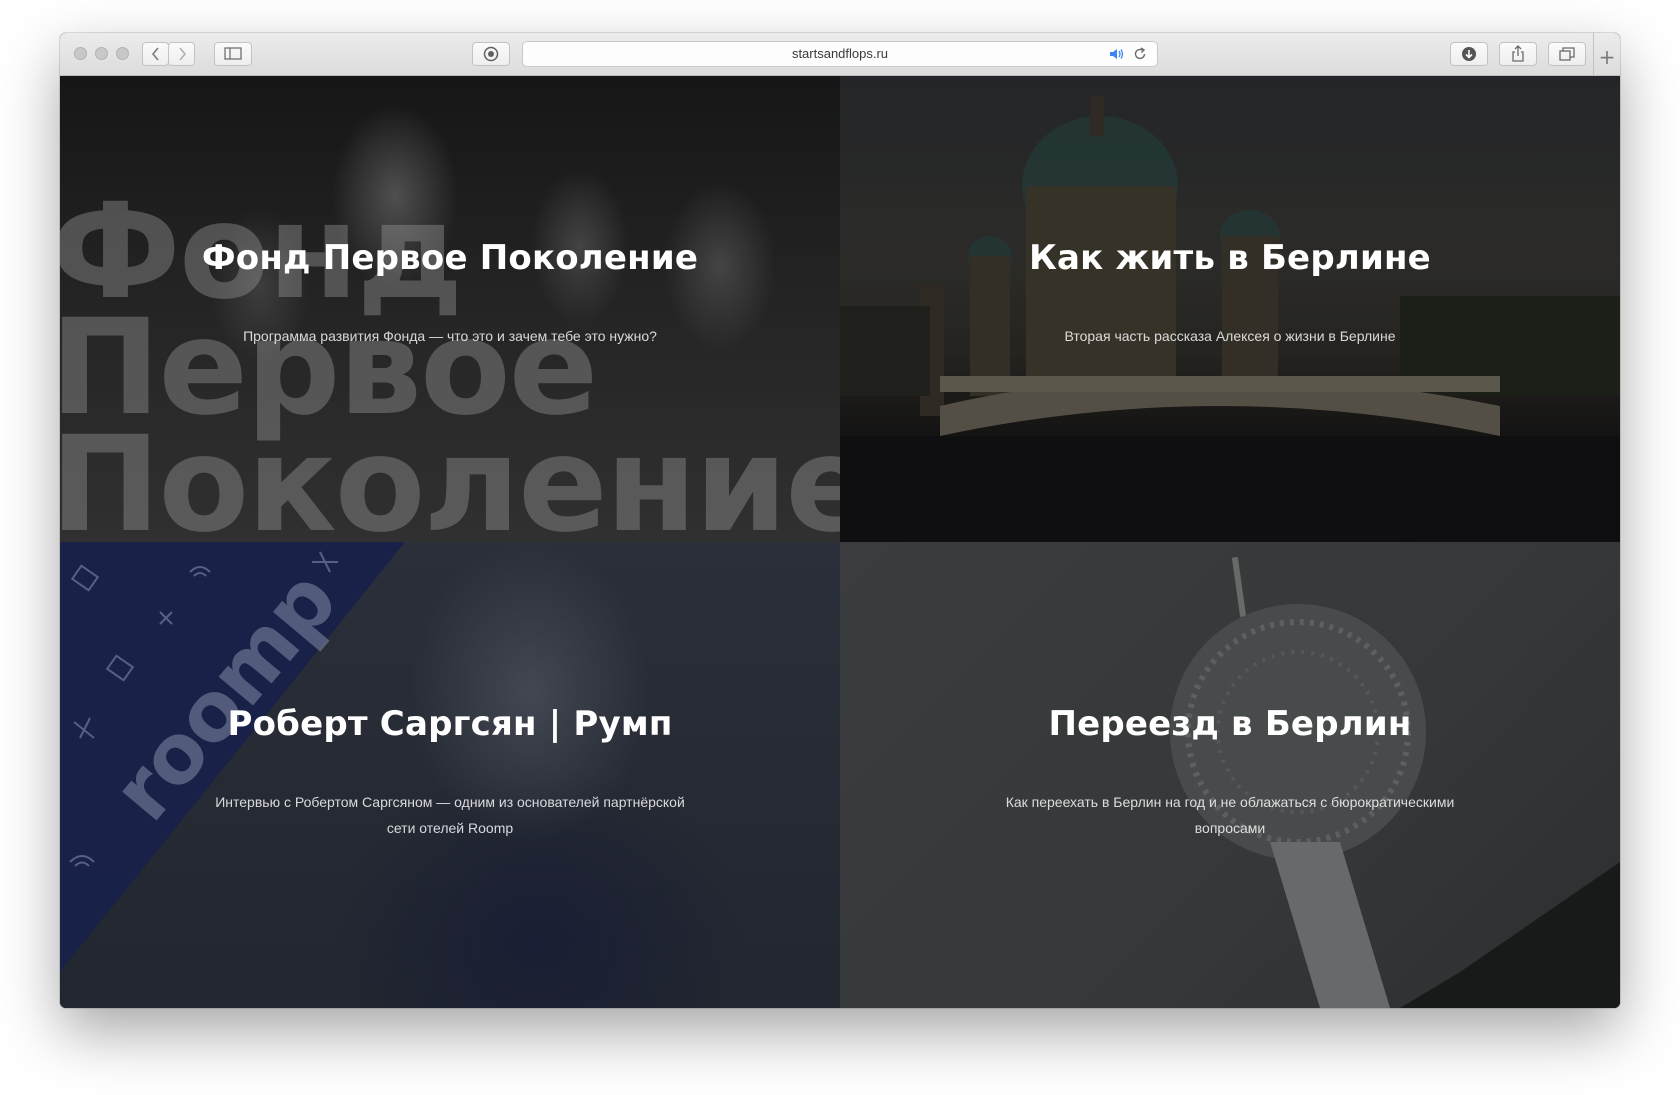  Describe the element at coordinates (1607, 57) in the screenshot. I see `plus-icon: +` at that location.